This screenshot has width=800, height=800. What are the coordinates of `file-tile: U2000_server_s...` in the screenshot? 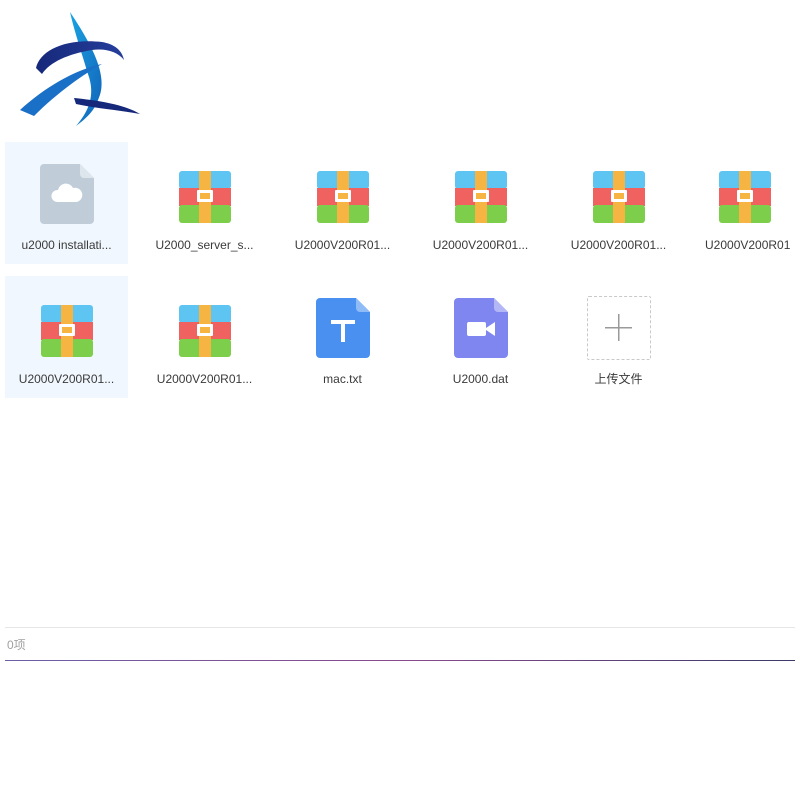 It's located at (204, 203).